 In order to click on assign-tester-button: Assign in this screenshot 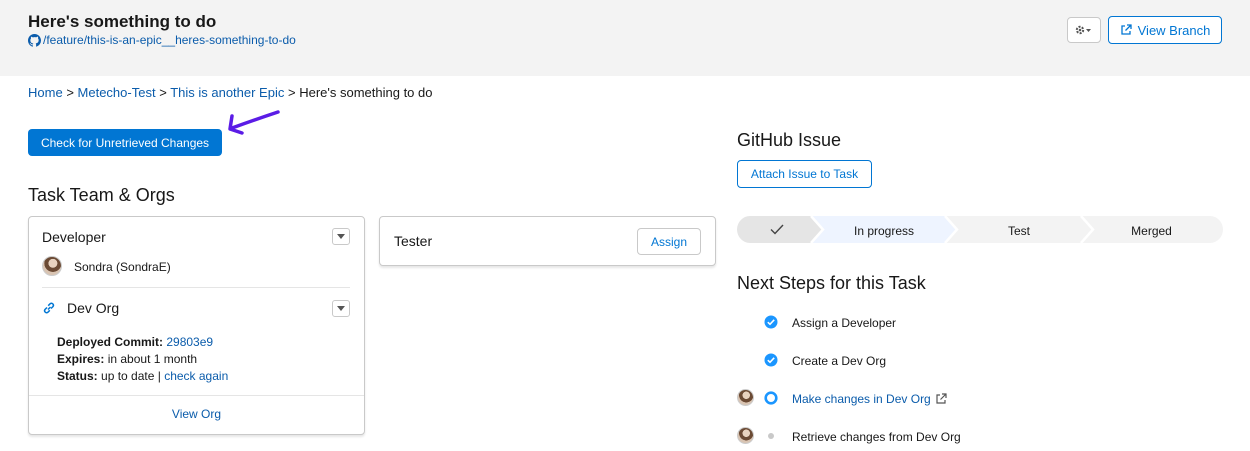, I will do `click(669, 241)`.